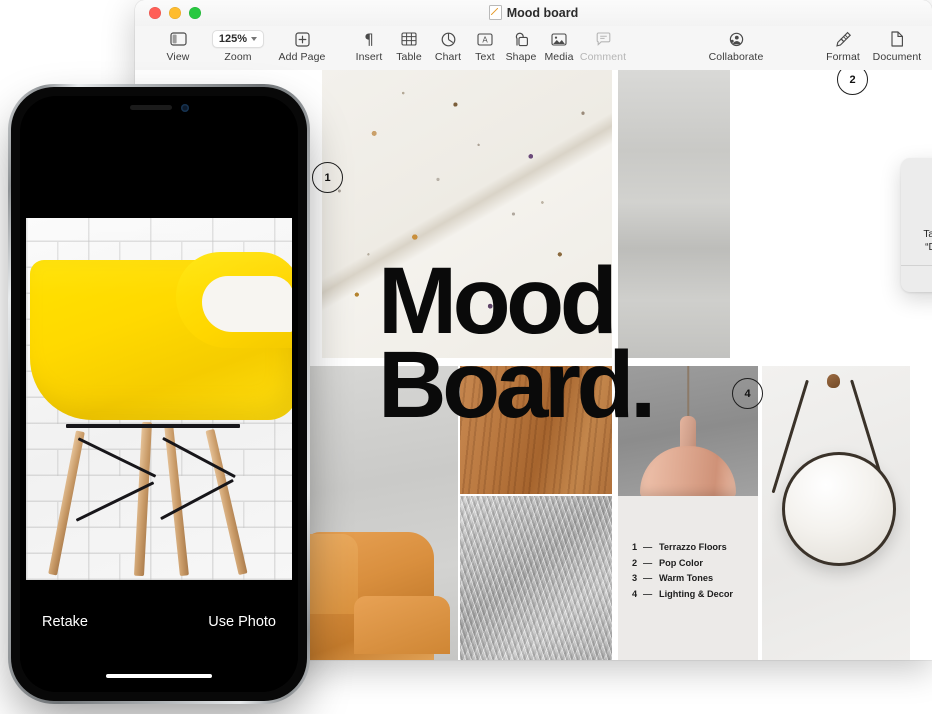 The height and width of the screenshot is (714, 932). I want to click on list-item: 4 — Lighting & Decor, so click(682, 594).